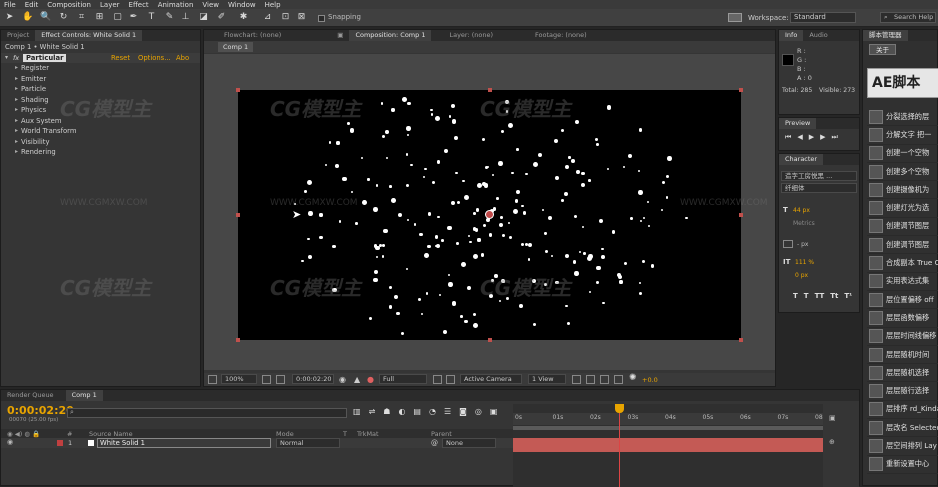 This screenshot has width=938, height=487. Describe the element at coordinates (902, 245) in the screenshot. I see `script-item: 创建调节图层` at that location.